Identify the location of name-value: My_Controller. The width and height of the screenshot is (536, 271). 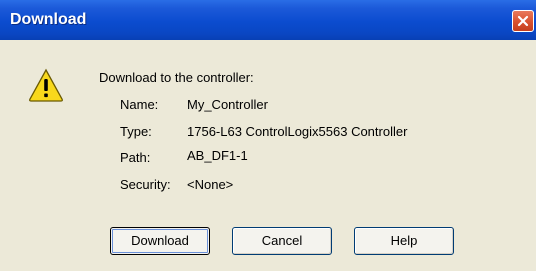
(227, 104).